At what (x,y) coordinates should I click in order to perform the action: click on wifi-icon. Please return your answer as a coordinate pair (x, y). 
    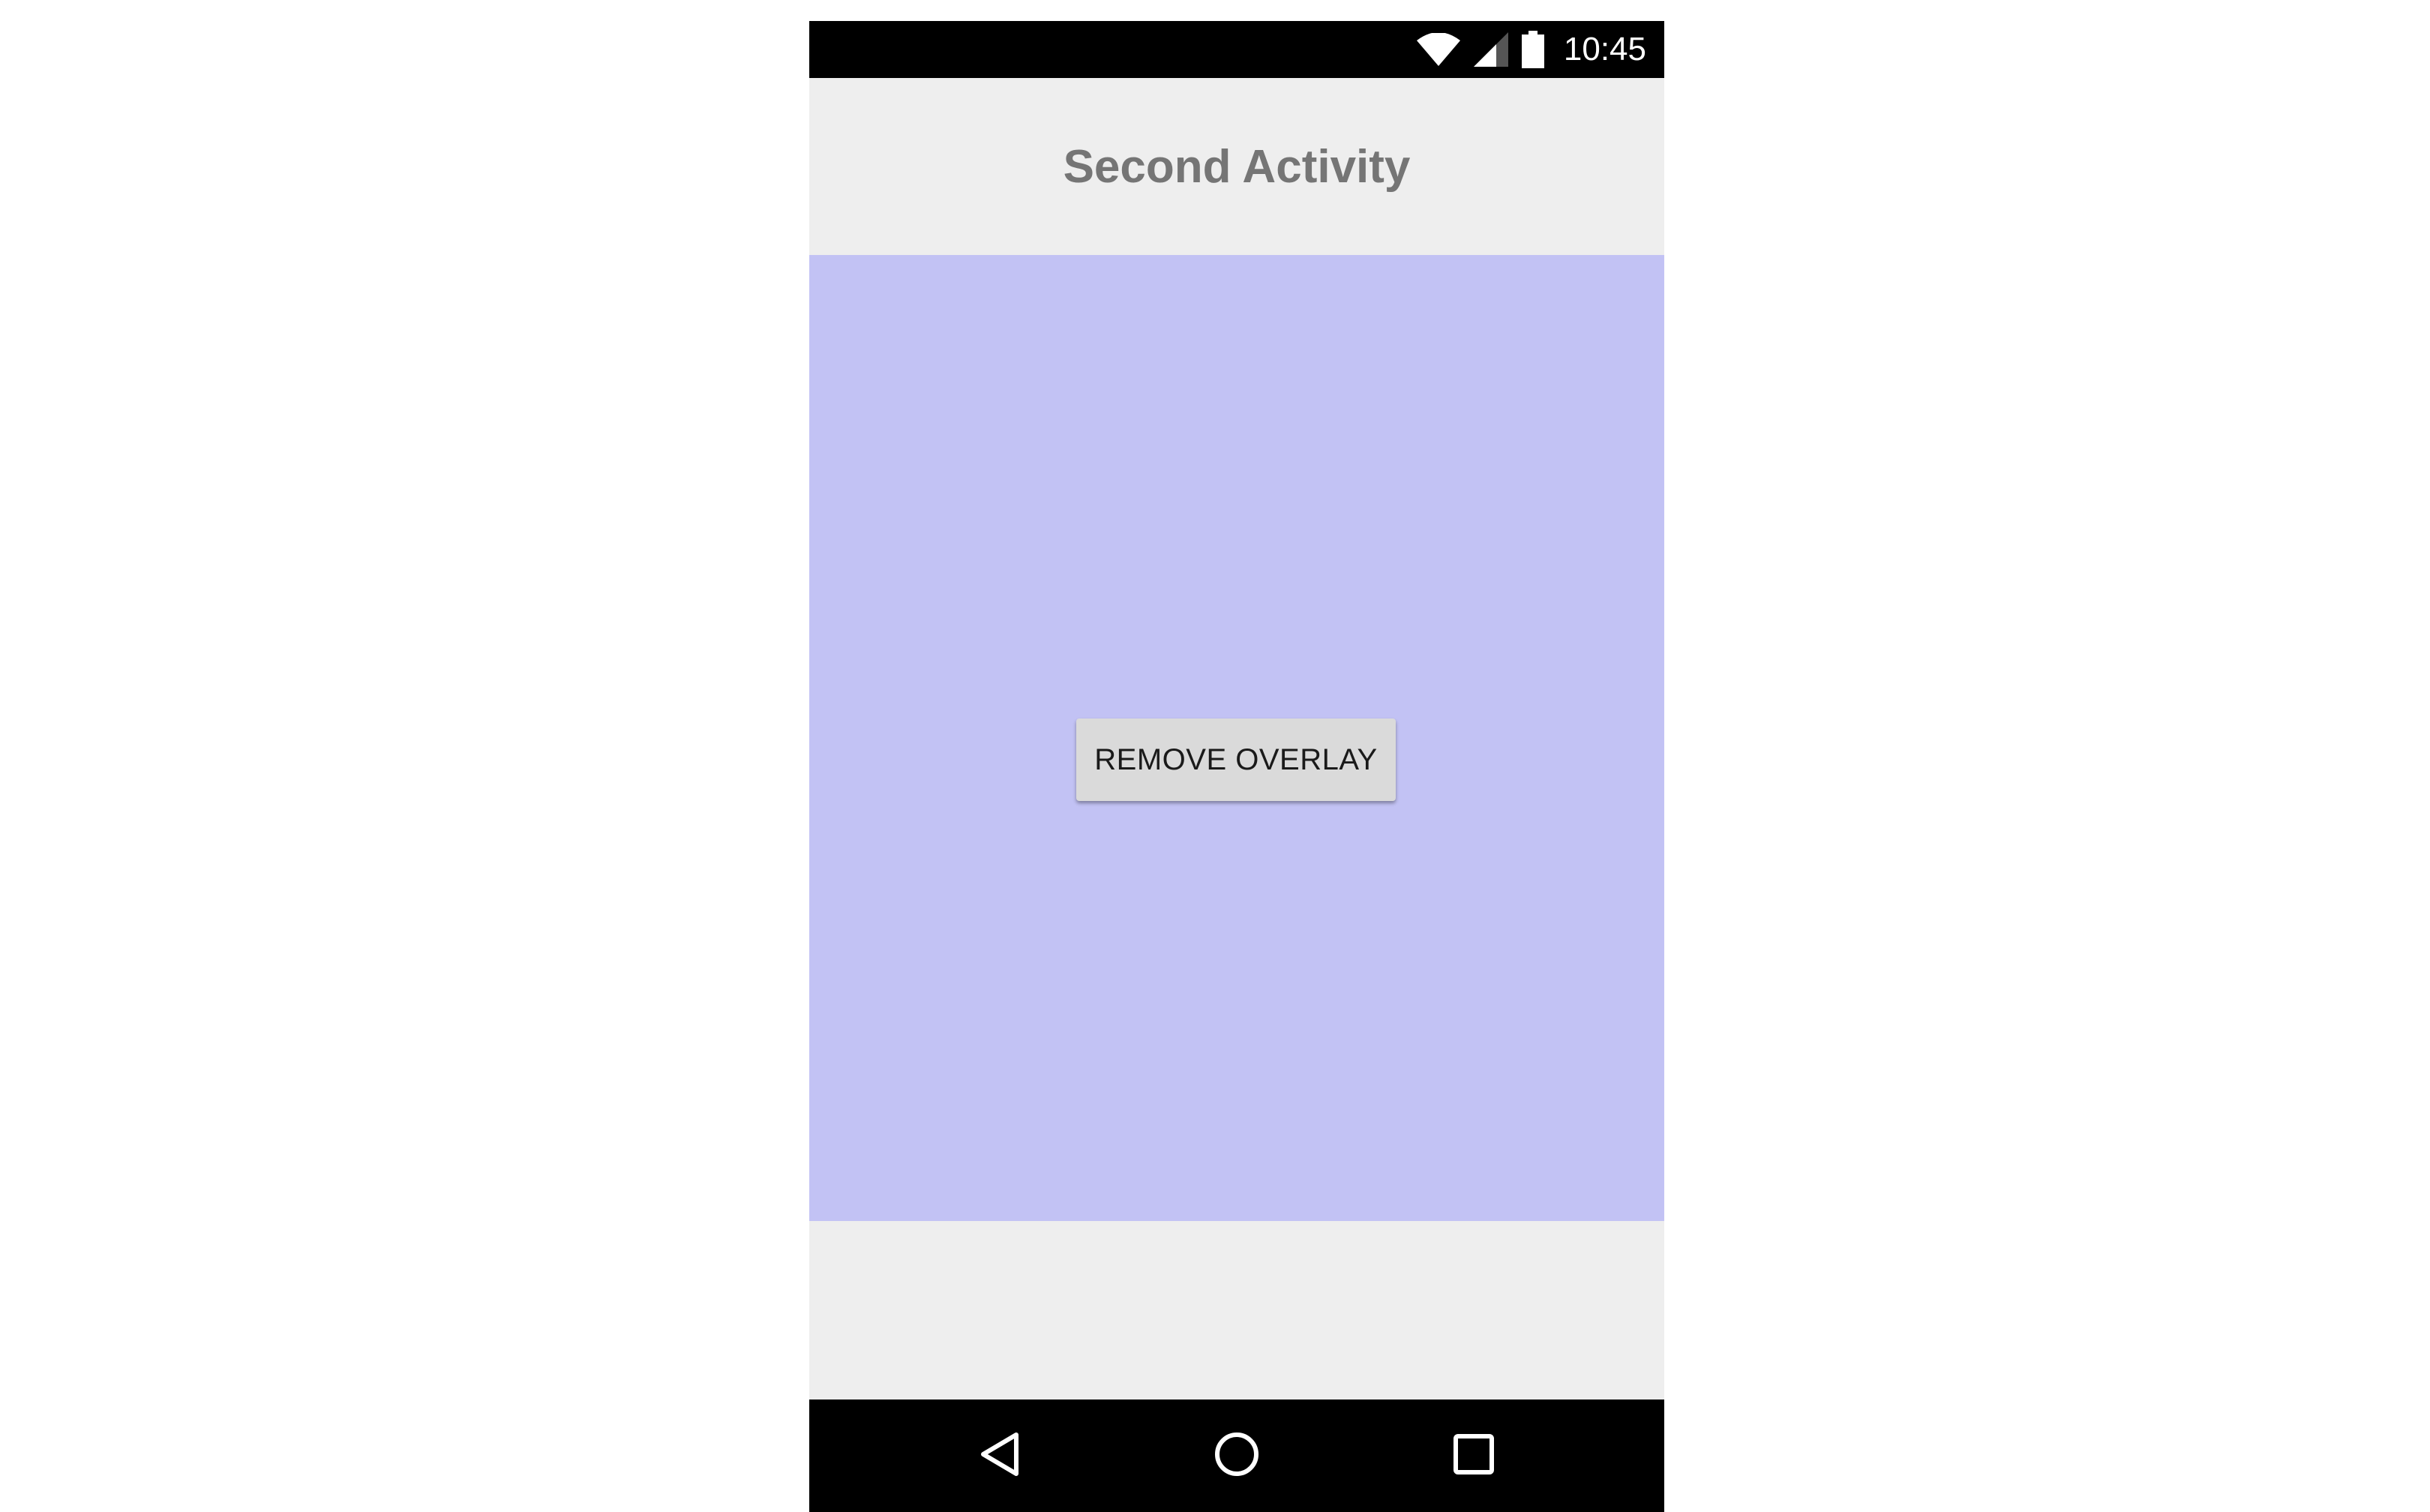
    Looking at the image, I should click on (1438, 49).